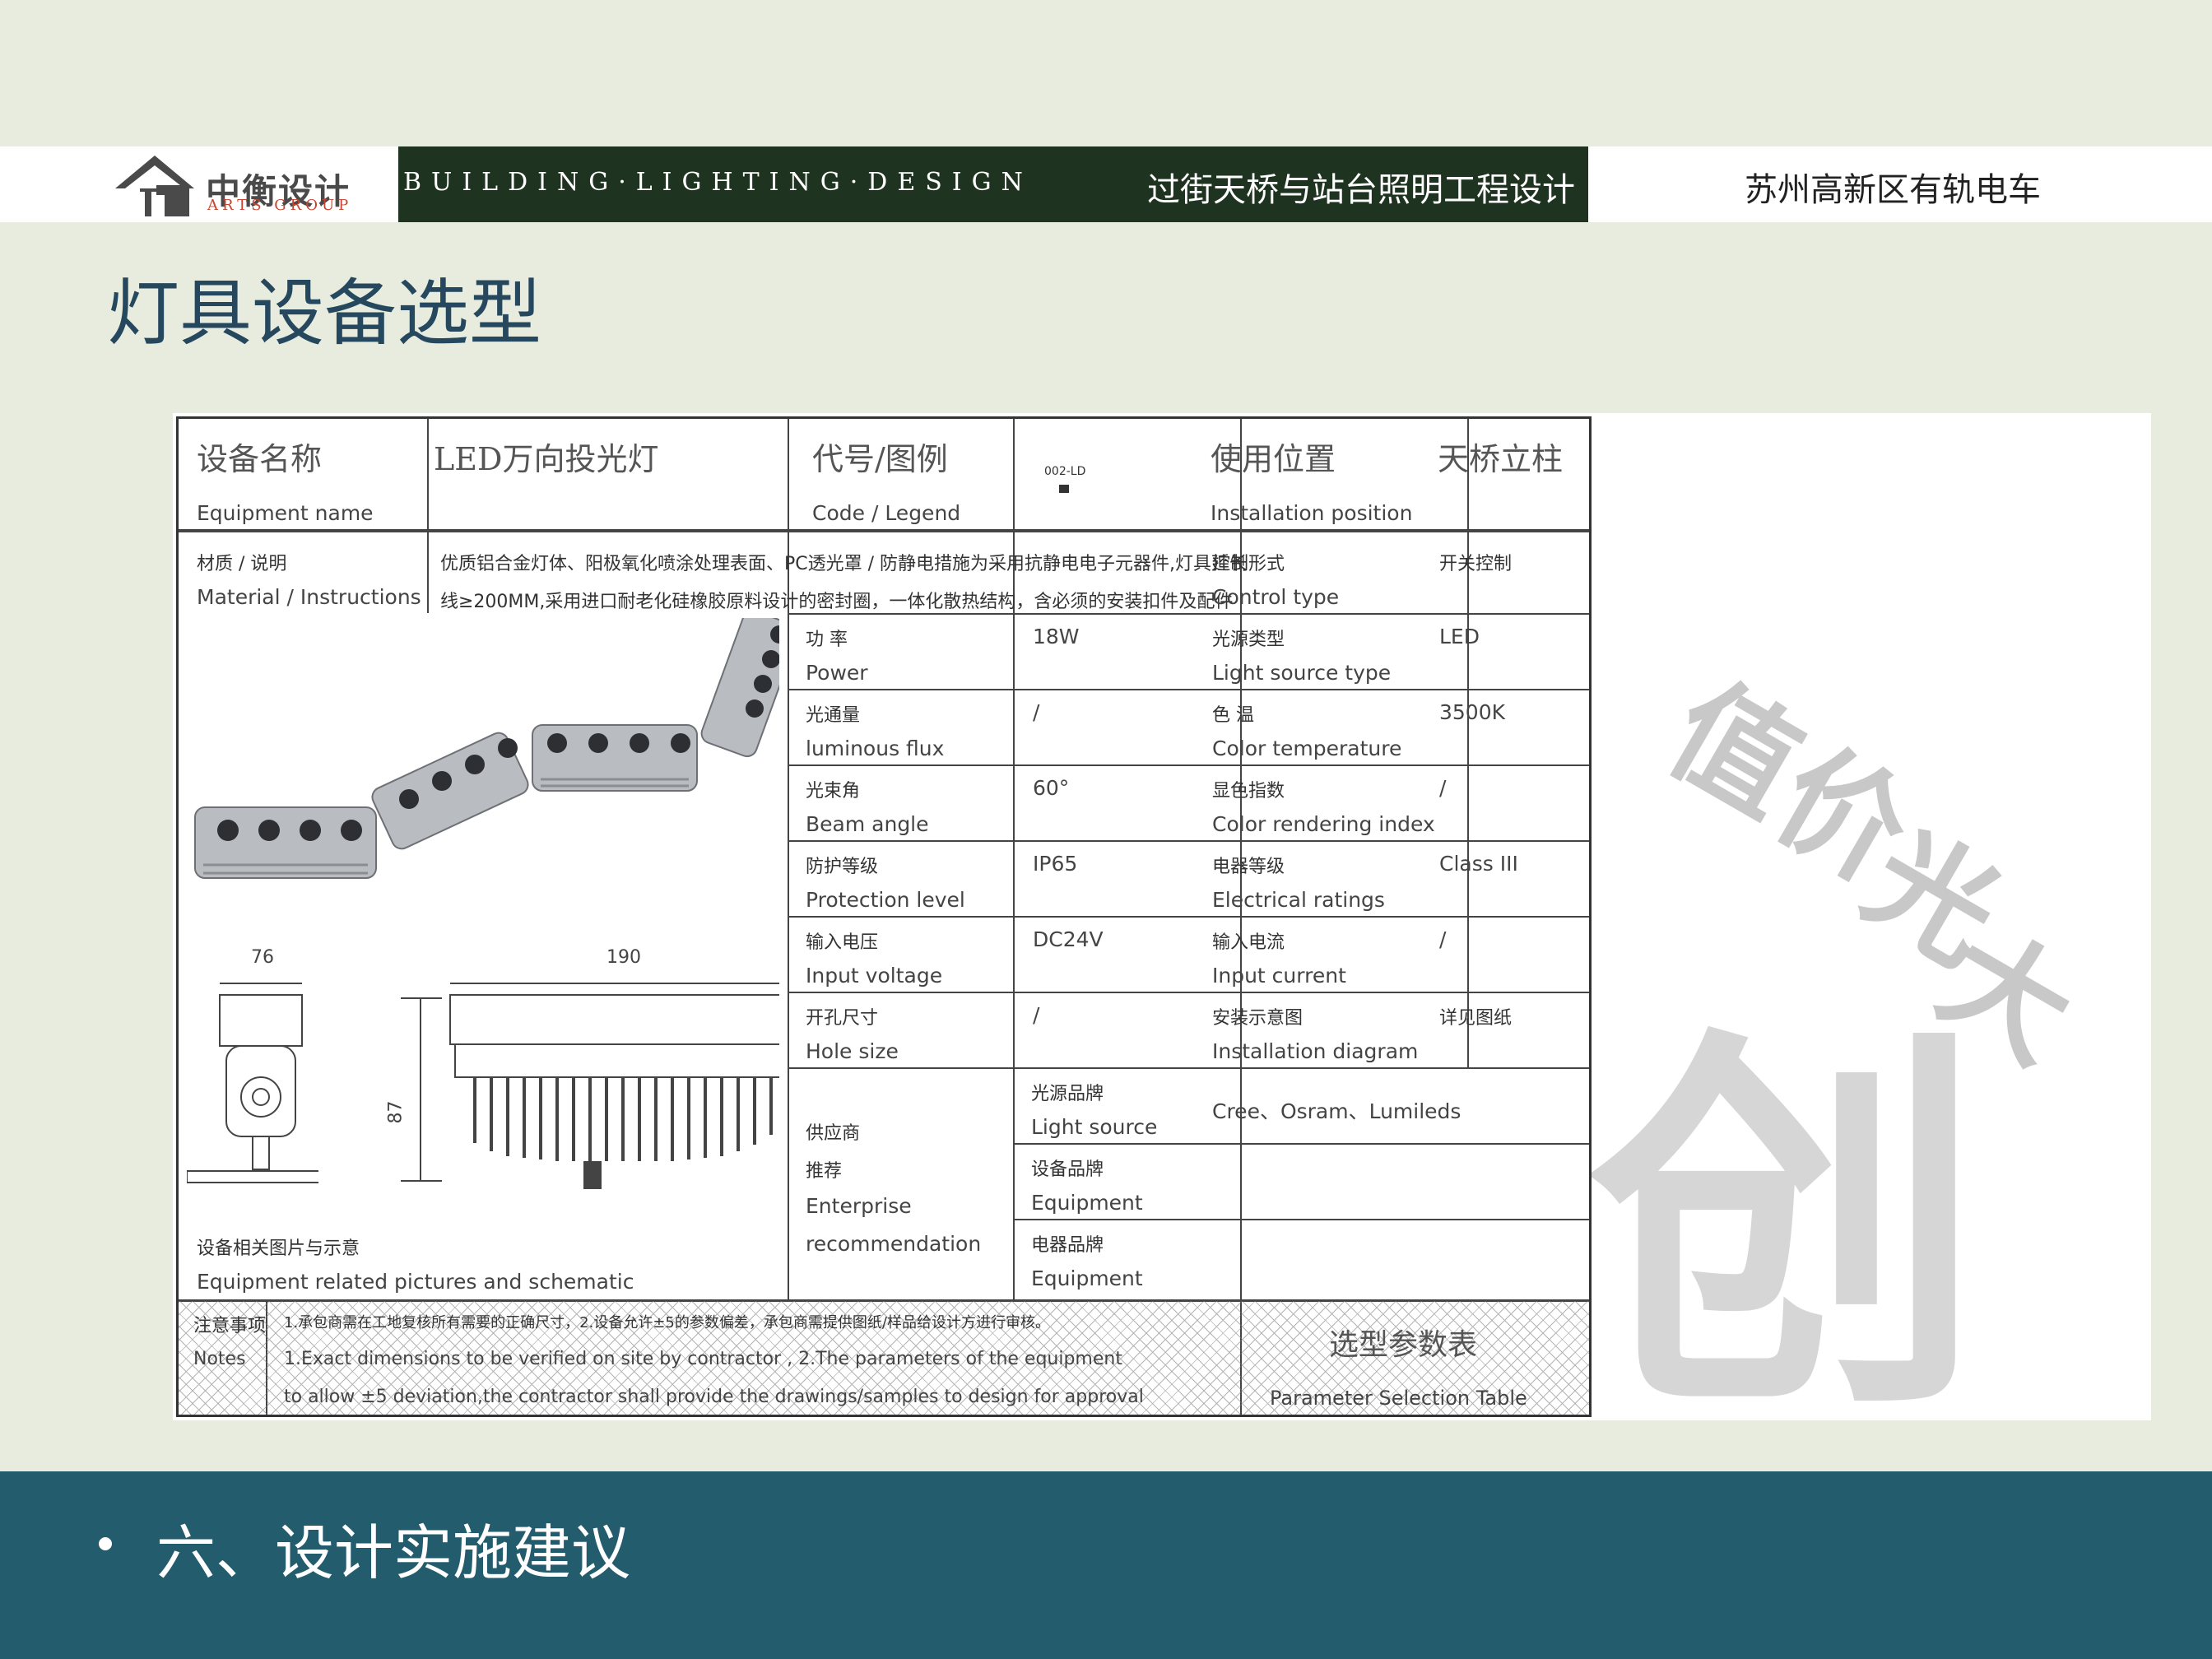  Describe the element at coordinates (252, 1083) in the screenshot. I see `side-view-drawing` at that location.